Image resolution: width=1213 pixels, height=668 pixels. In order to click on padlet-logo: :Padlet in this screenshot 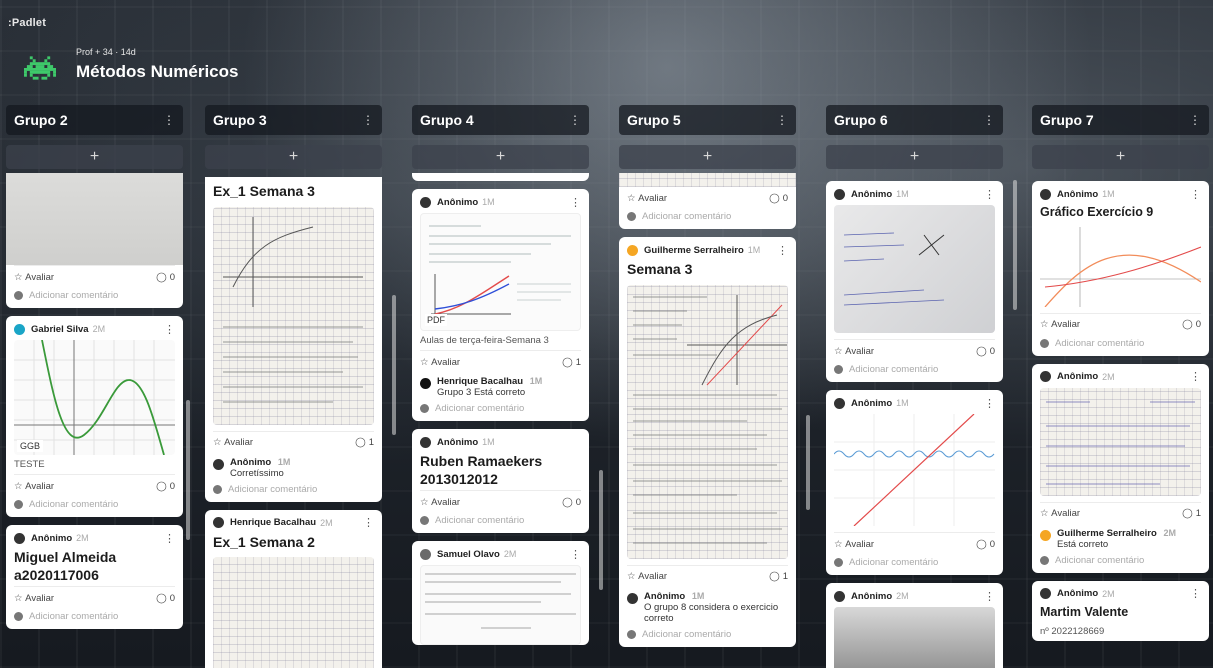, I will do `click(27, 23)`.